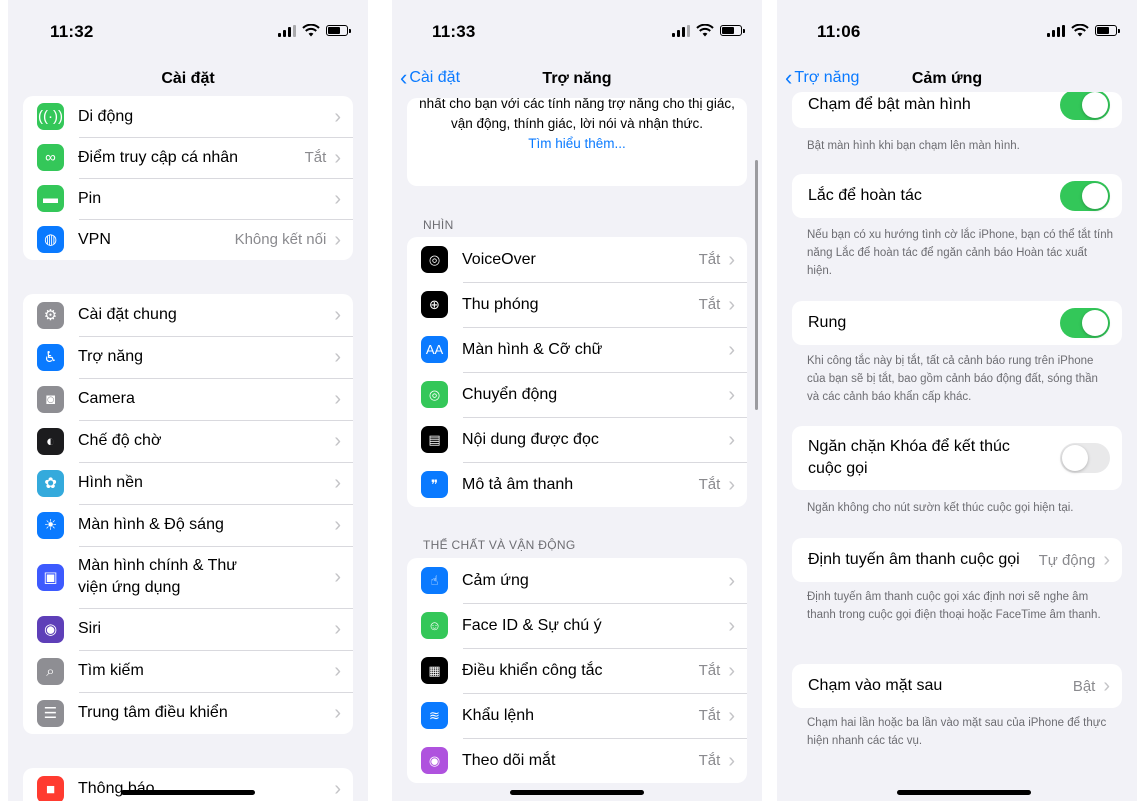 This screenshot has width=1138, height=801. Describe the element at coordinates (957, 28) in the screenshot. I see `status-bar: 11:06` at that location.